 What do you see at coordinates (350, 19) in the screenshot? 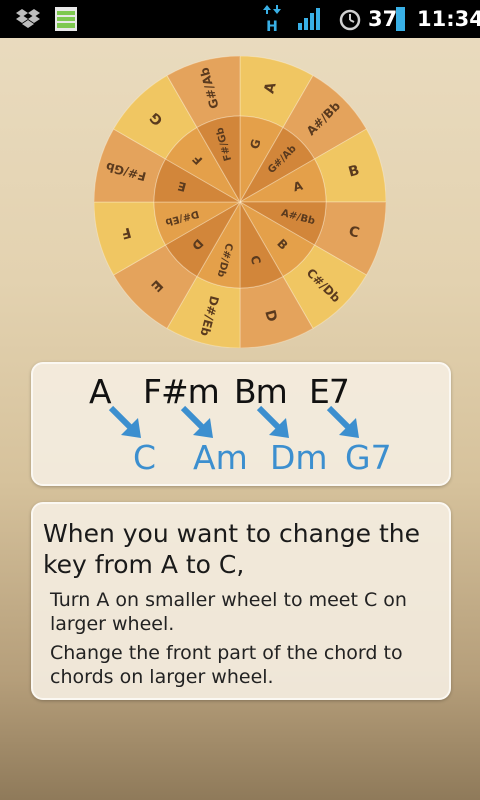
I see `alarm-icon` at bounding box center [350, 19].